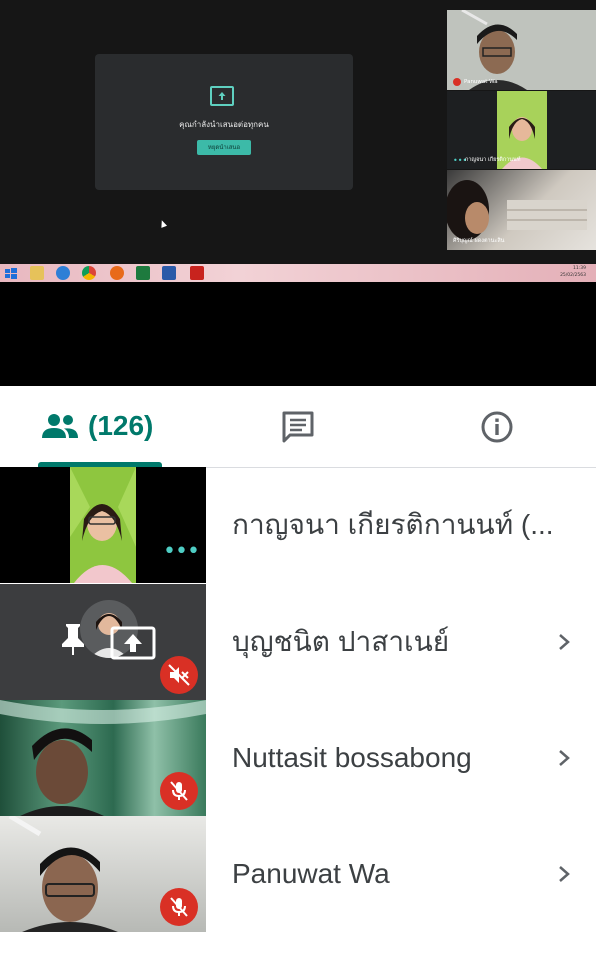 The width and height of the screenshot is (596, 960). I want to click on muted-indicator-icon, so click(457, 82).